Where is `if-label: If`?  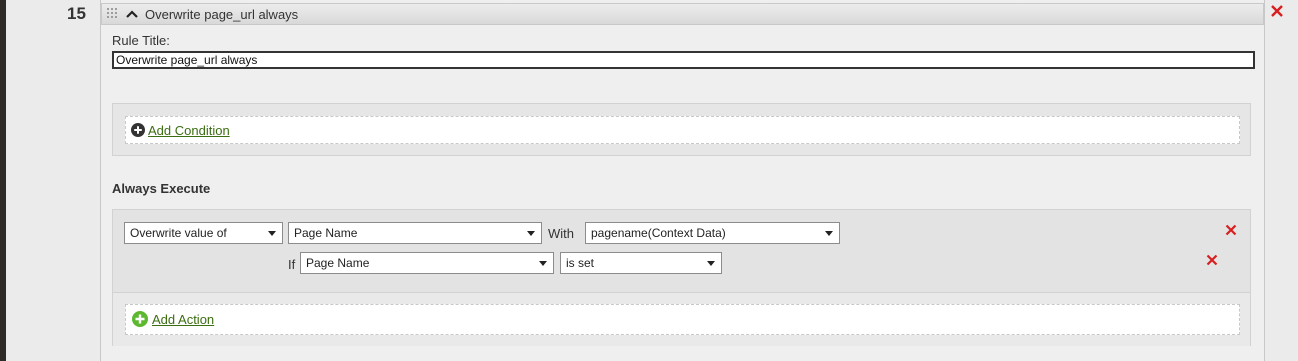 if-label: If is located at coordinates (292, 264).